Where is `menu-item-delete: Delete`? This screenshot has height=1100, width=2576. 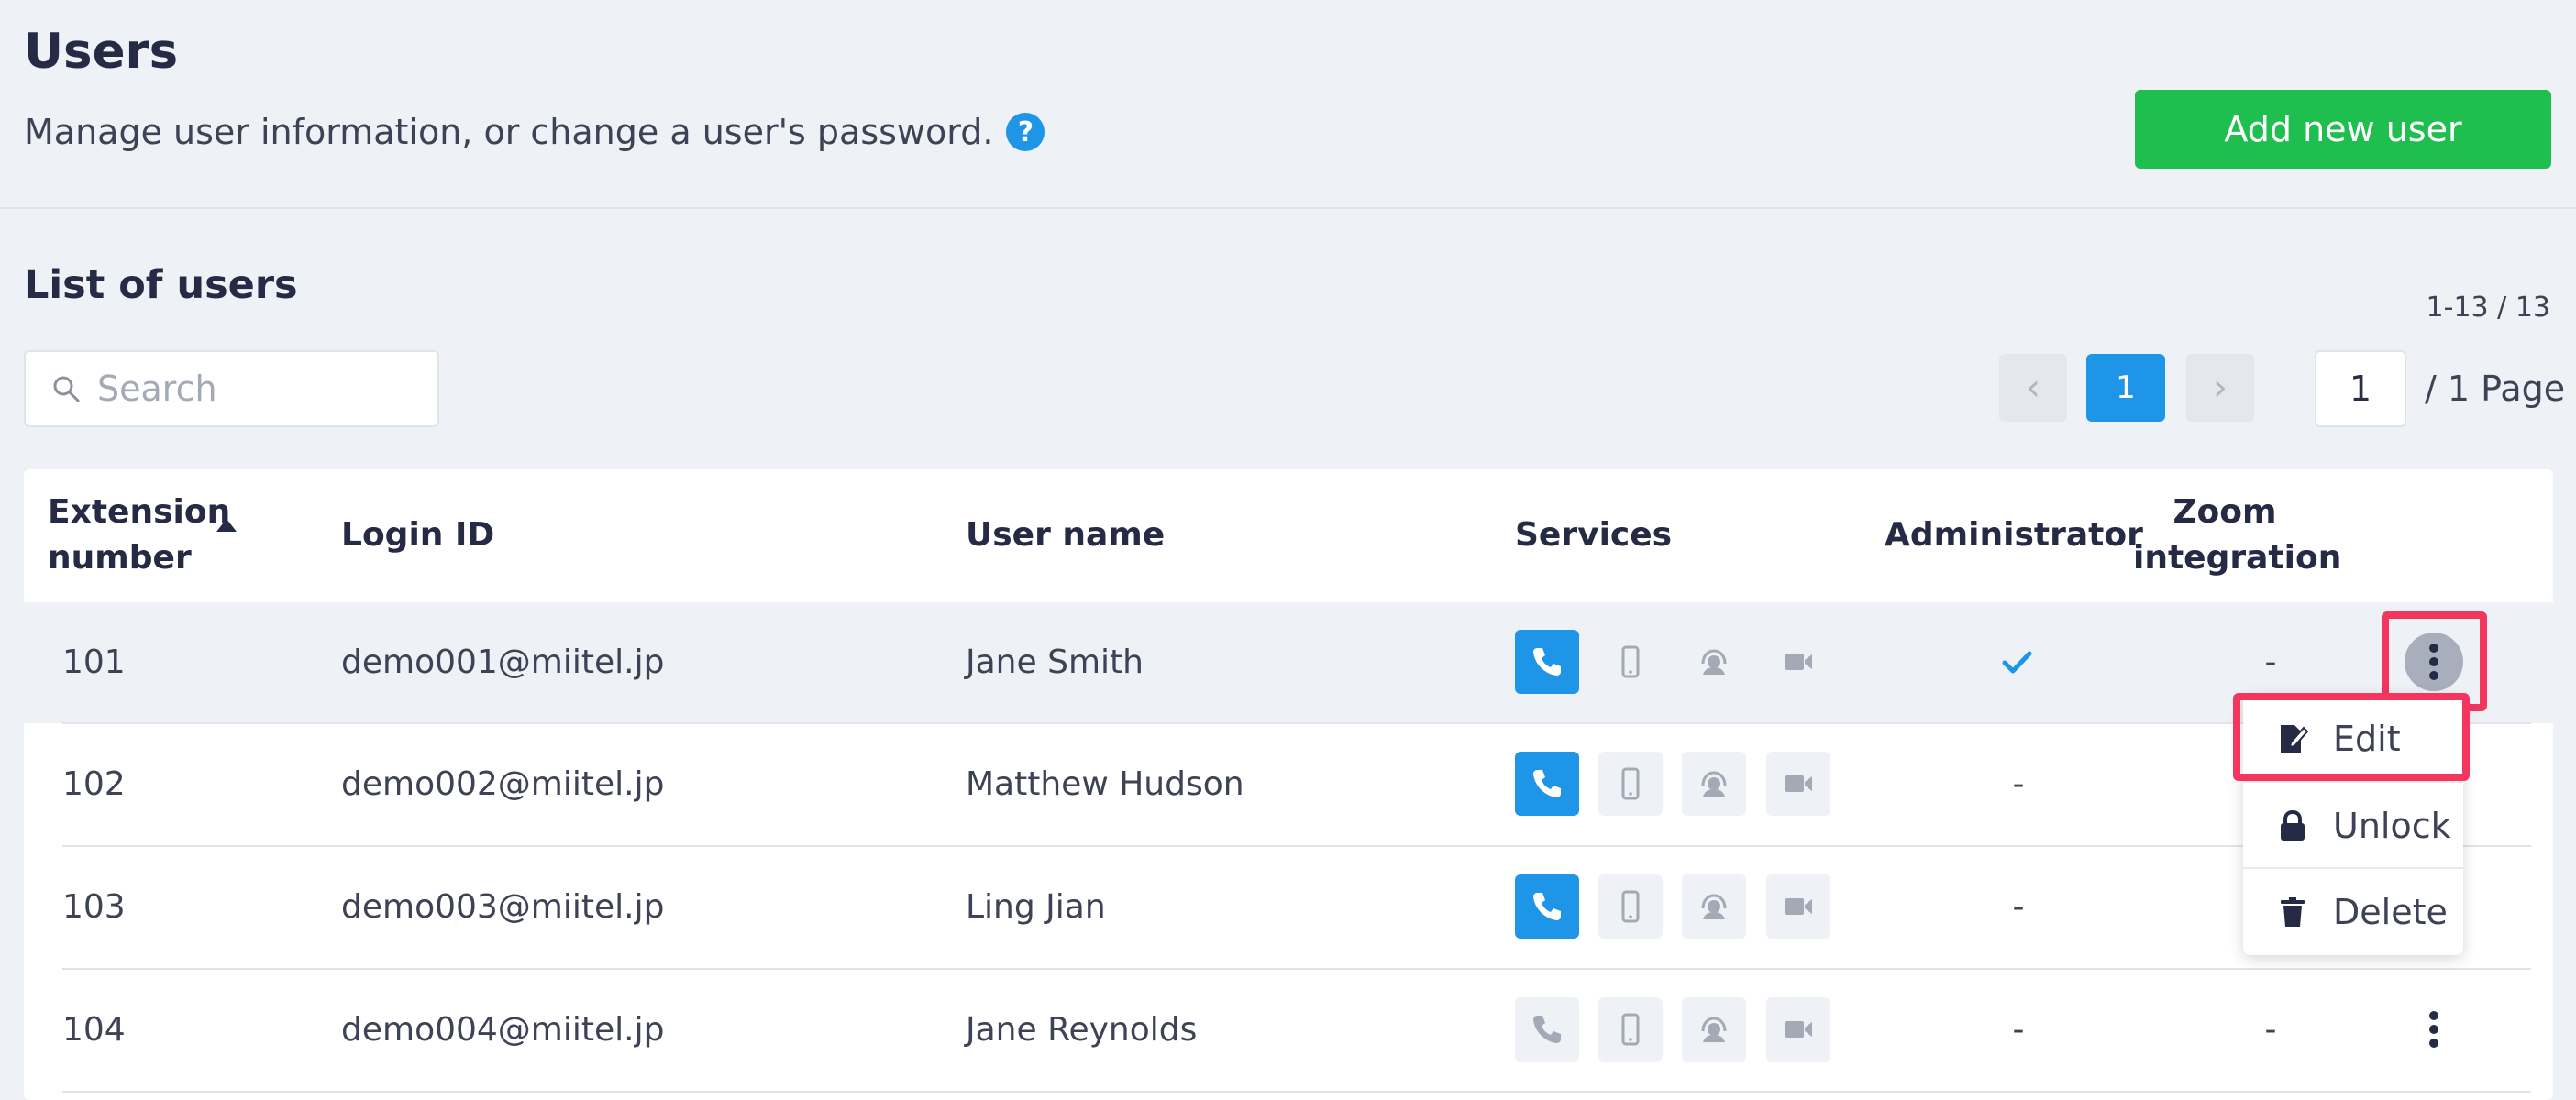
menu-item-delete: Delete is located at coordinates (2353, 911).